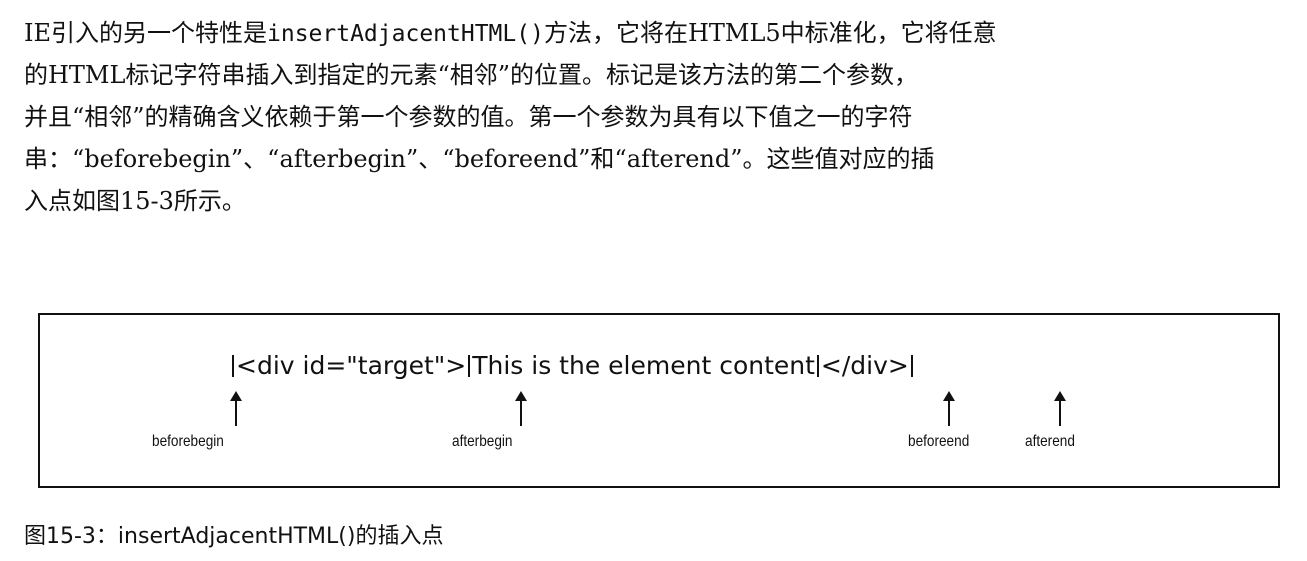 This screenshot has height=561, width=1307. I want to click on caret-afterbegin, so click(469, 366).